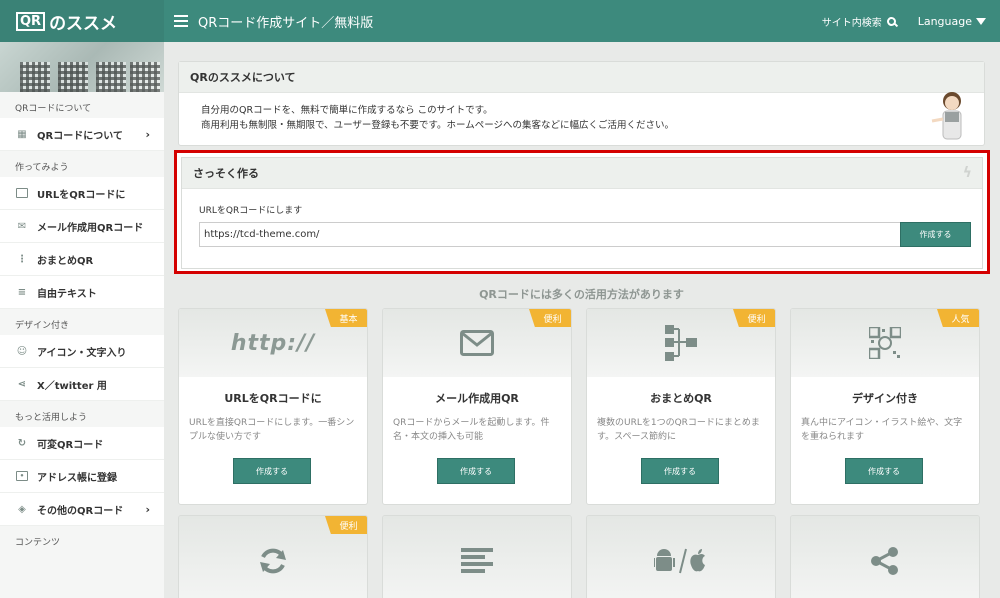 The height and width of the screenshot is (598, 1000). I want to click on feature-title: おまとめQR, so click(681, 398).